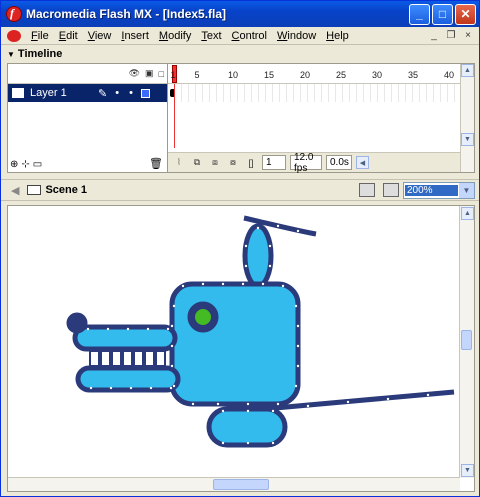  I want to click on menu-modify: Modify, so click(175, 36).